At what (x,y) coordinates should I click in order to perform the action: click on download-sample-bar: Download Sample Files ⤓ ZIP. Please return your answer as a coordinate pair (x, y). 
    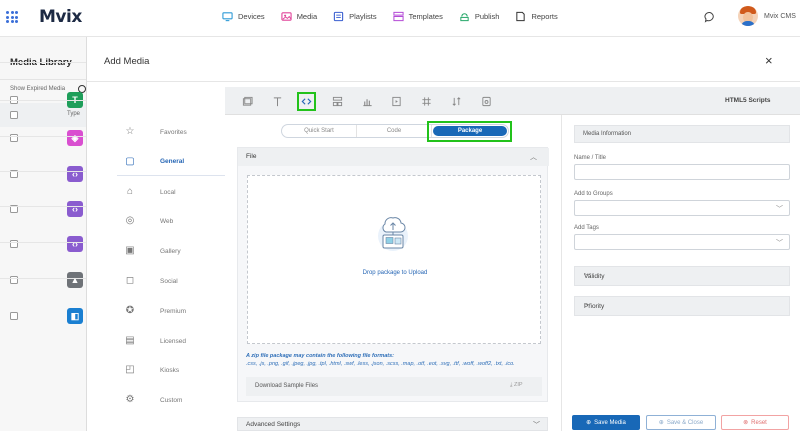
    Looking at the image, I should click on (394, 386).